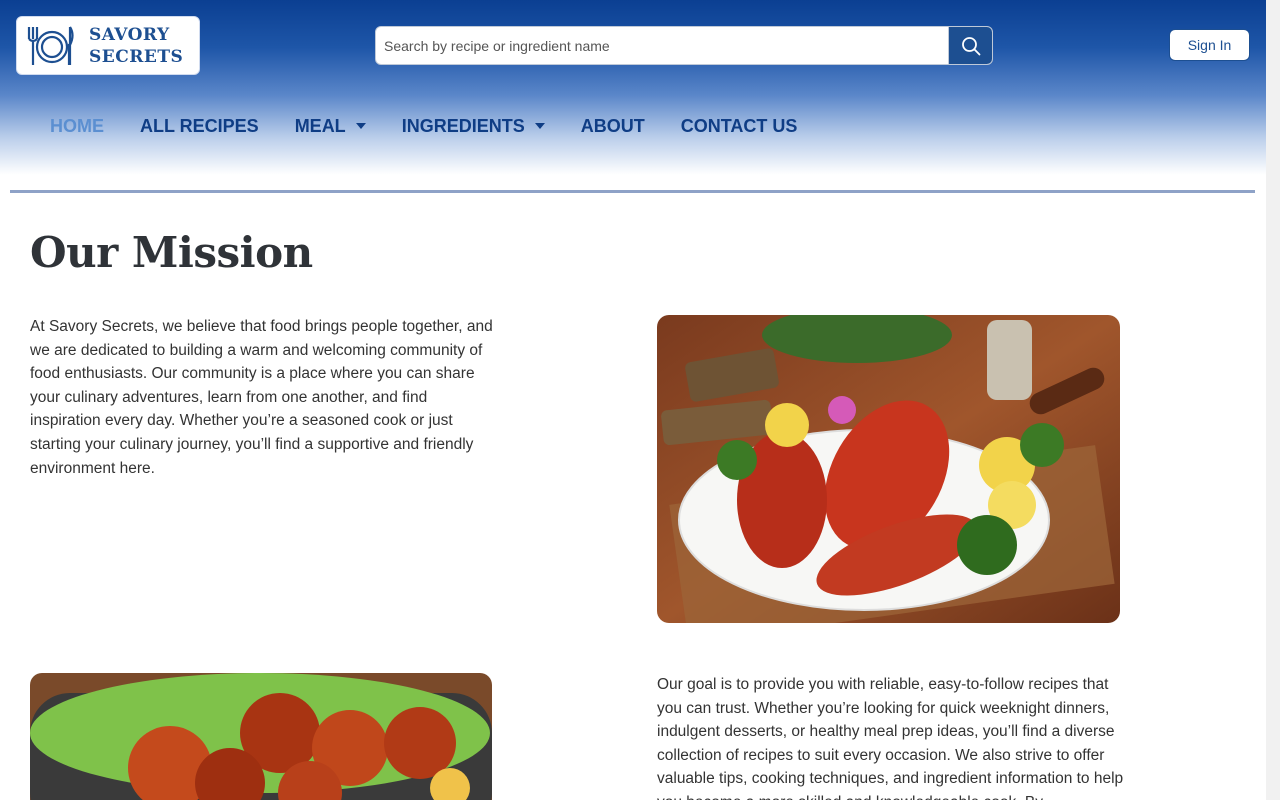  What do you see at coordinates (632, 191) in the screenshot?
I see `header-divider` at bounding box center [632, 191].